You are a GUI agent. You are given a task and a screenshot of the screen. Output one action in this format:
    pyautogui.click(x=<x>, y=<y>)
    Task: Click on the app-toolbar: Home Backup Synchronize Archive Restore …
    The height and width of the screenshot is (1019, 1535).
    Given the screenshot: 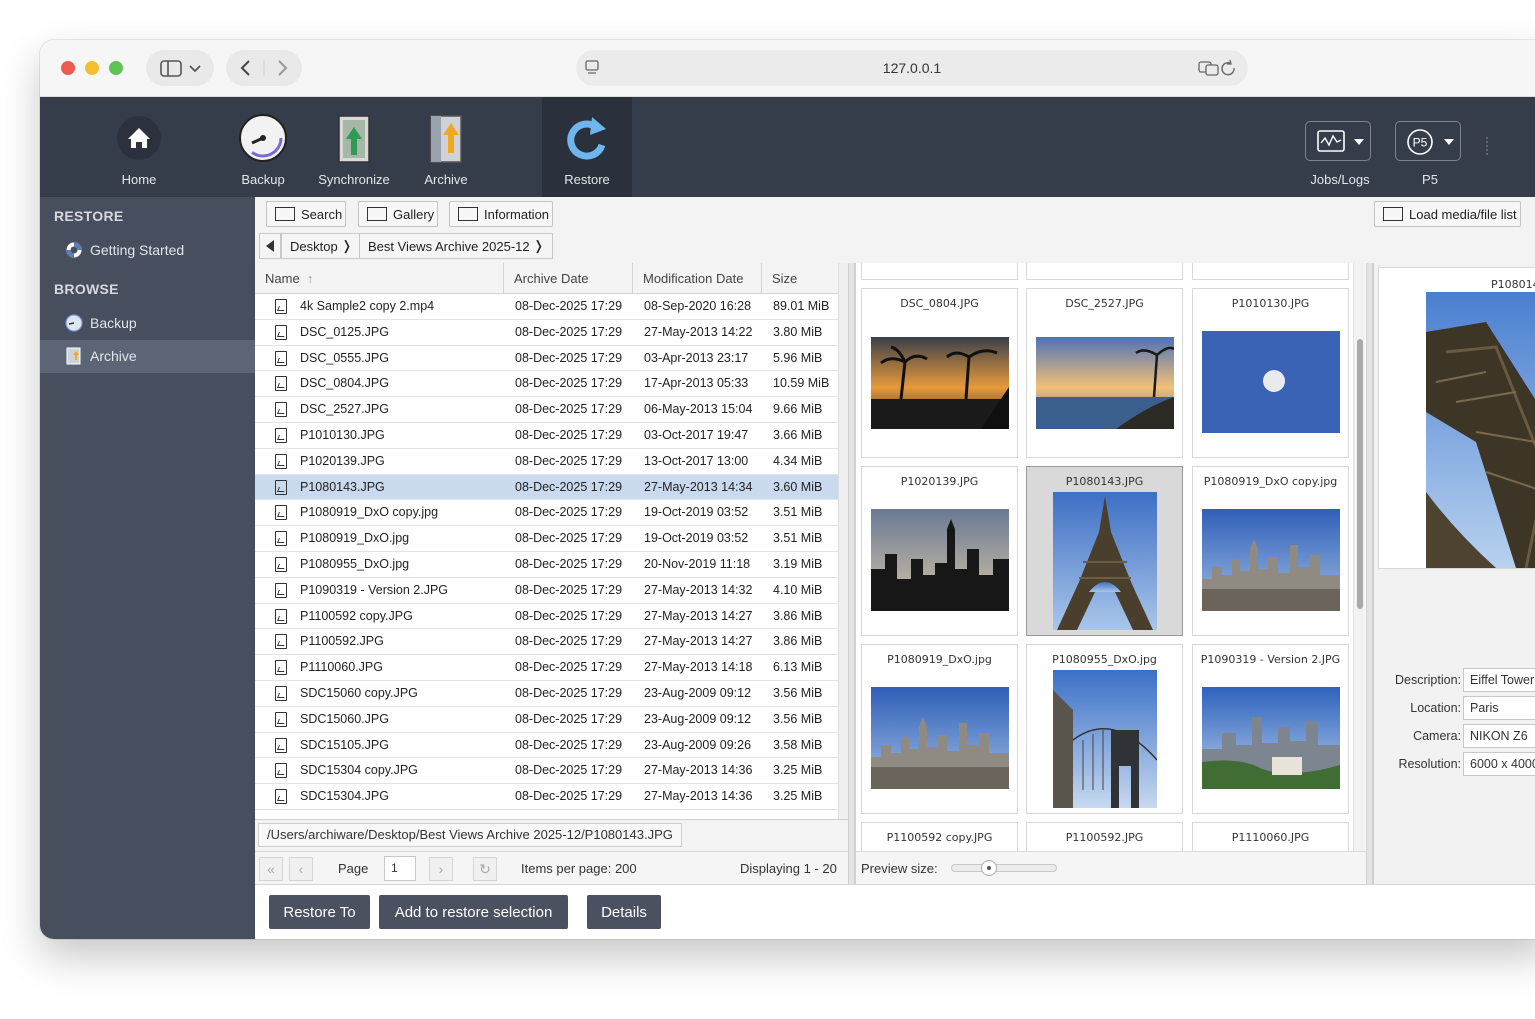 What is the action you would take?
    pyautogui.click(x=787, y=147)
    